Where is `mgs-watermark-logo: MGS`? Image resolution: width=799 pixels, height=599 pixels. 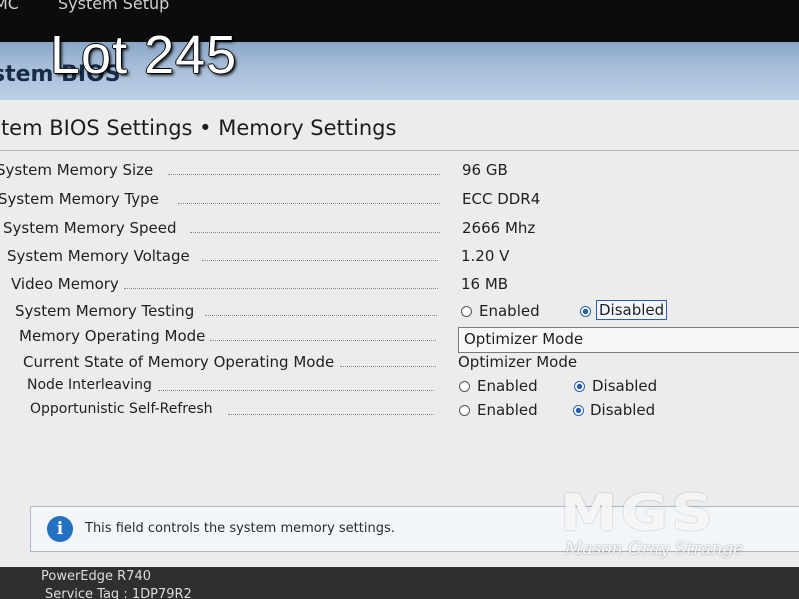
mgs-watermark-logo: MGS is located at coordinates (638, 513).